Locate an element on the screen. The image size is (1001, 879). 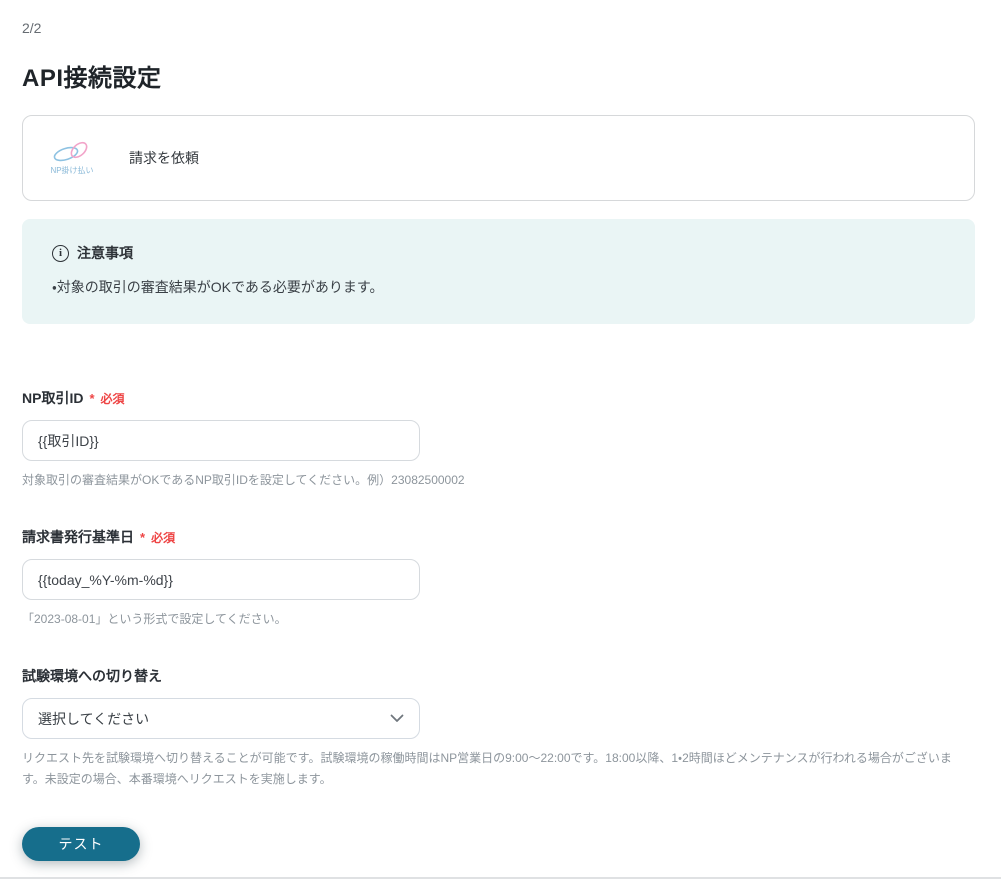
action-card-request-billing: NP掛け払い 請求を依頼 is located at coordinates (498, 158).